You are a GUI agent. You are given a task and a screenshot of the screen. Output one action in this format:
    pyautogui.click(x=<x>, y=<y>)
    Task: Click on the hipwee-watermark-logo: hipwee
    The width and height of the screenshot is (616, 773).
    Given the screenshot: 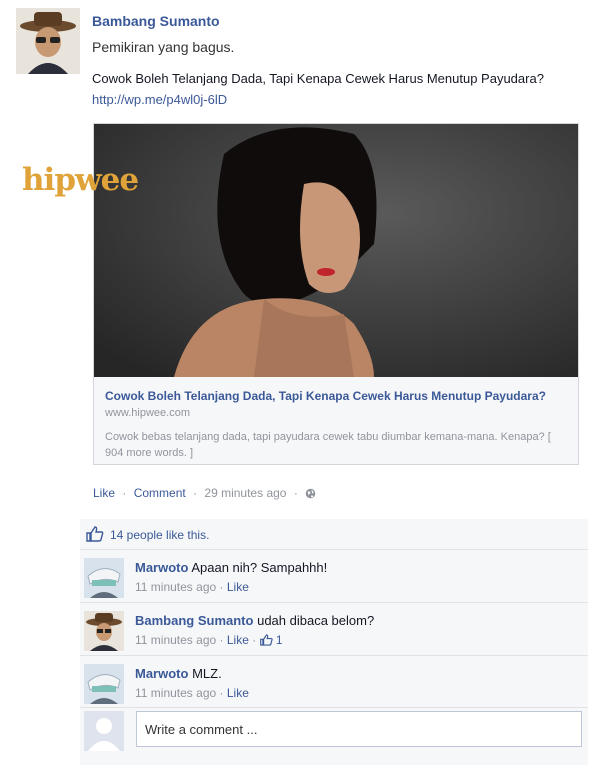 What is the action you would take?
    pyautogui.click(x=80, y=180)
    